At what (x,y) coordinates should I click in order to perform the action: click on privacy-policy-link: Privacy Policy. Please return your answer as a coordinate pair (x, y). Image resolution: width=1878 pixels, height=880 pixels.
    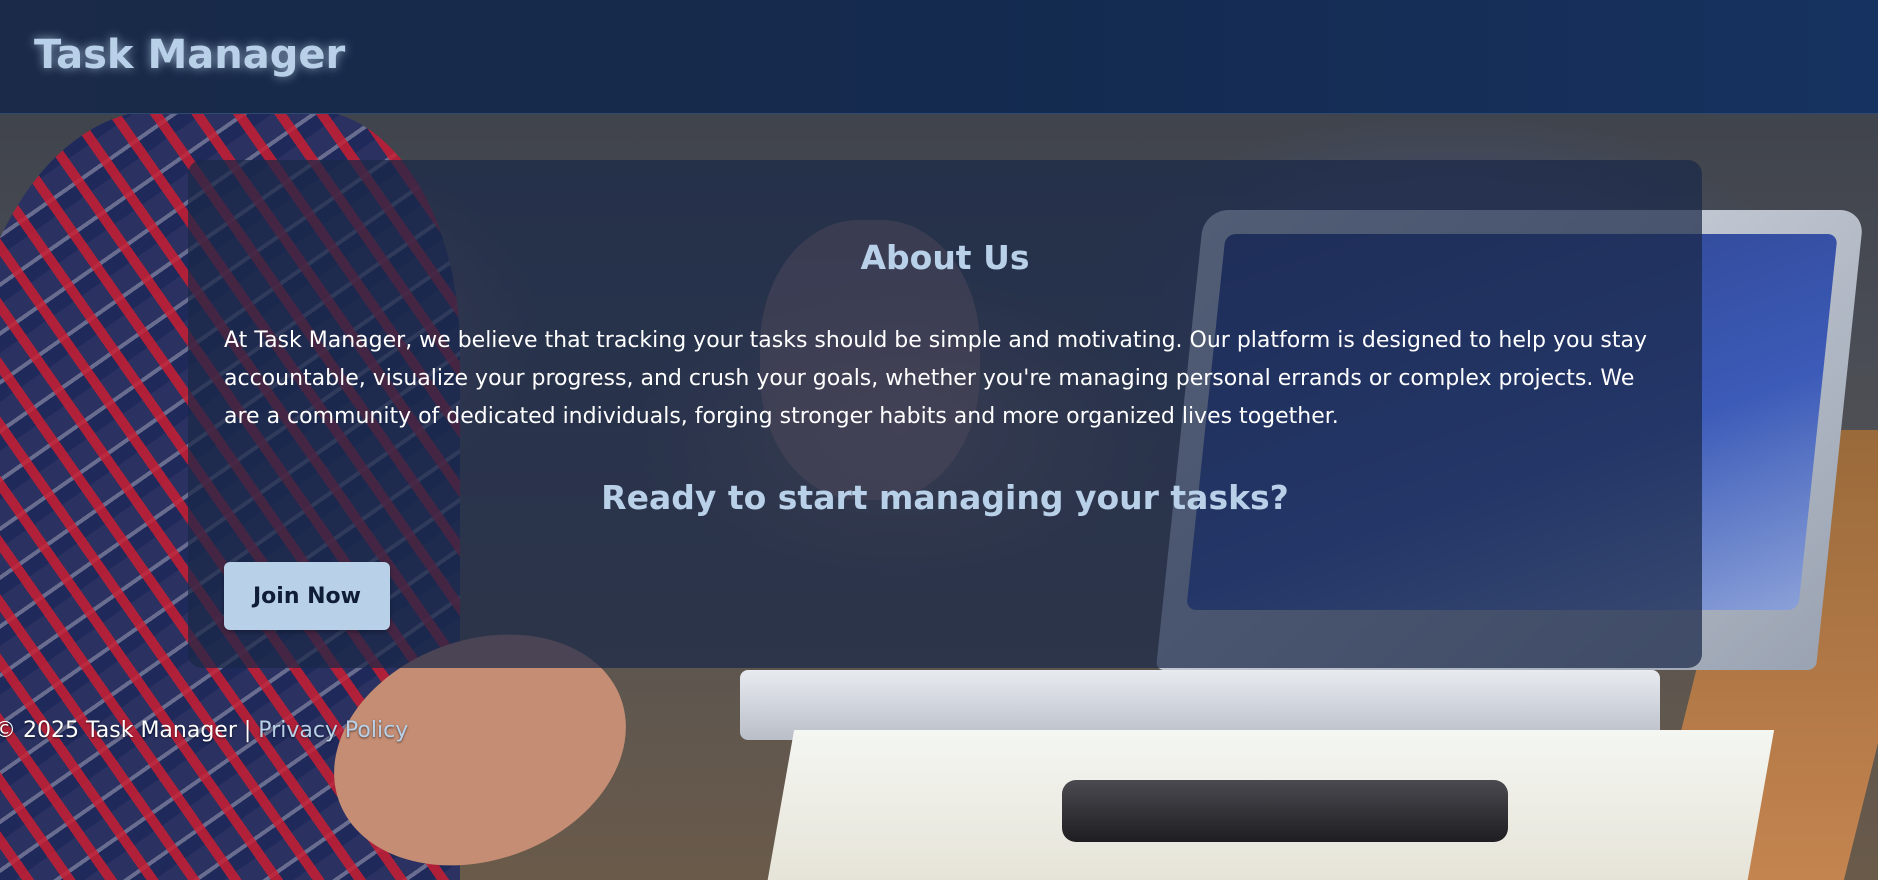
    Looking at the image, I should click on (333, 730).